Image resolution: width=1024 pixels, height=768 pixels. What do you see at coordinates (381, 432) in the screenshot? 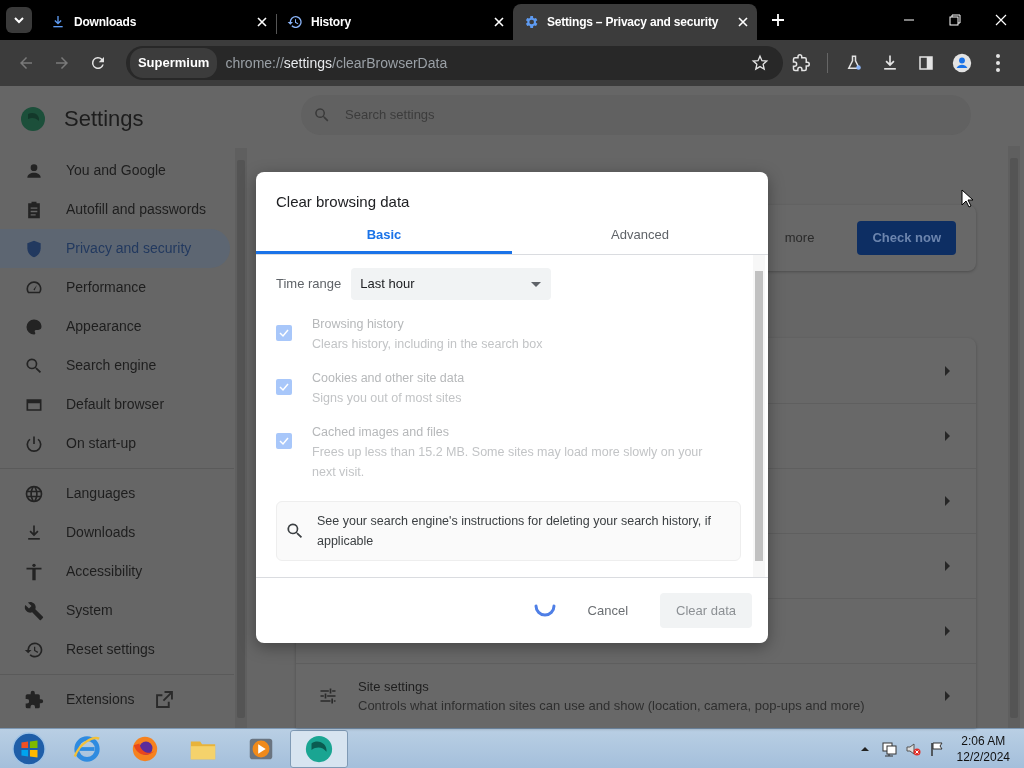
I see `option-title: Cached images and files` at bounding box center [381, 432].